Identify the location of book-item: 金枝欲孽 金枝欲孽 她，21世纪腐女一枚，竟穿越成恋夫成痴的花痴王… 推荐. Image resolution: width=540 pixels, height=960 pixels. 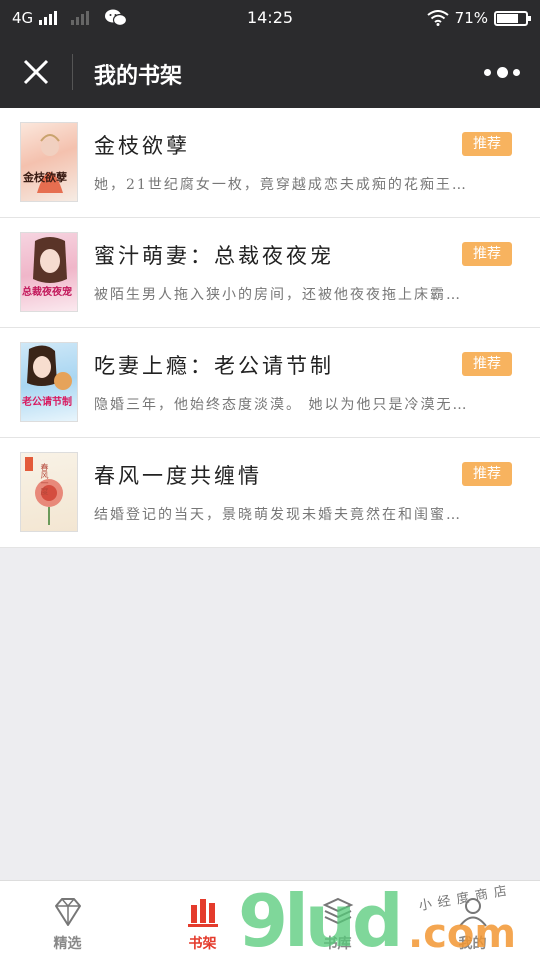
(270, 163).